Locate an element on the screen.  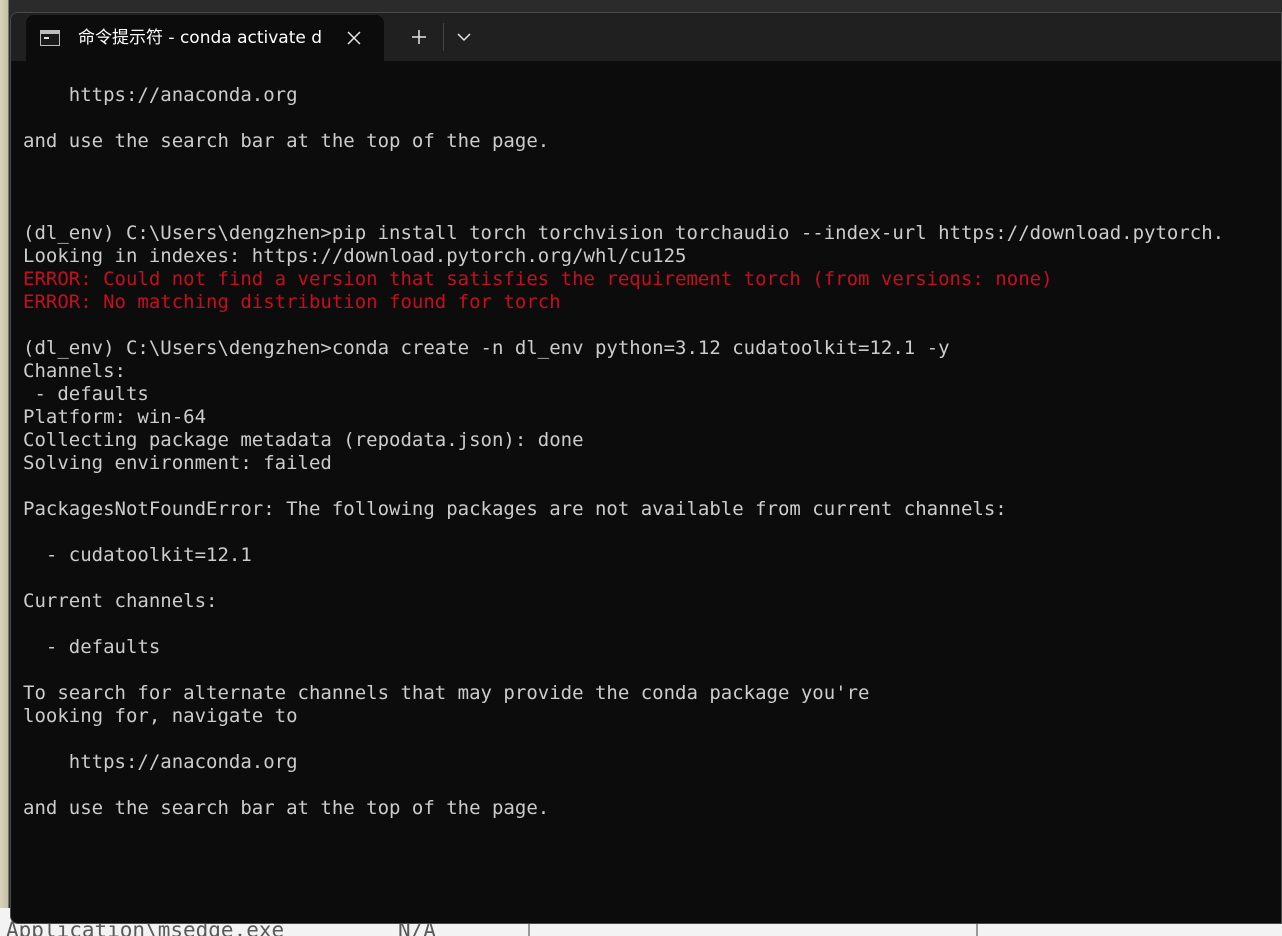
tab-dropdown-button is located at coordinates (464, 37).